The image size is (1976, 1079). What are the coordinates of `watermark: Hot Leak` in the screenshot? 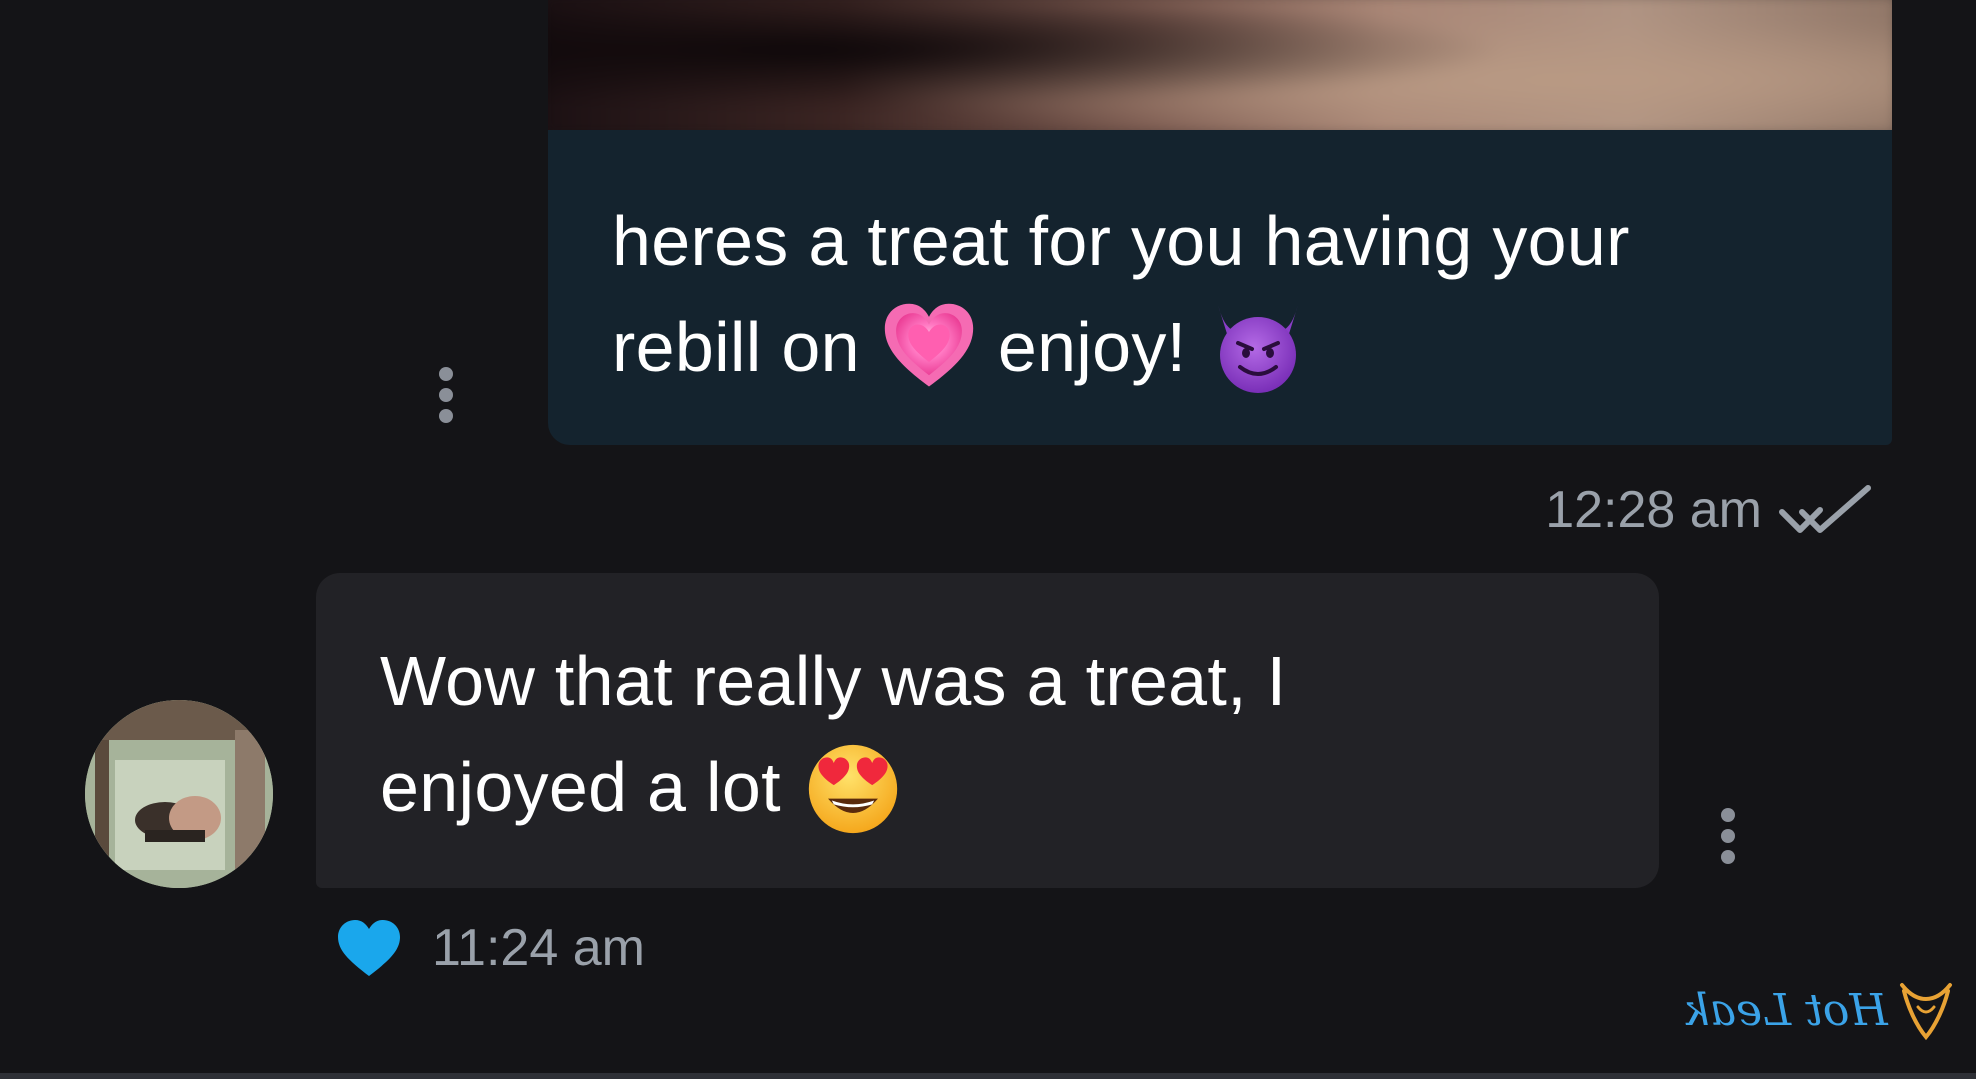 It's located at (1819, 1010).